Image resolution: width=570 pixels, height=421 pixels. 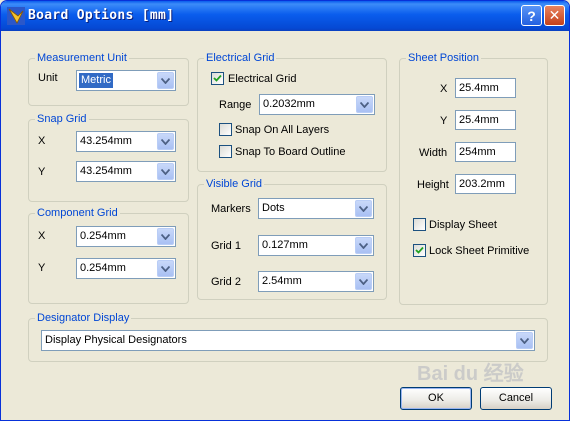 What do you see at coordinates (444, 89) in the screenshot?
I see `sheet-x-label: X` at bounding box center [444, 89].